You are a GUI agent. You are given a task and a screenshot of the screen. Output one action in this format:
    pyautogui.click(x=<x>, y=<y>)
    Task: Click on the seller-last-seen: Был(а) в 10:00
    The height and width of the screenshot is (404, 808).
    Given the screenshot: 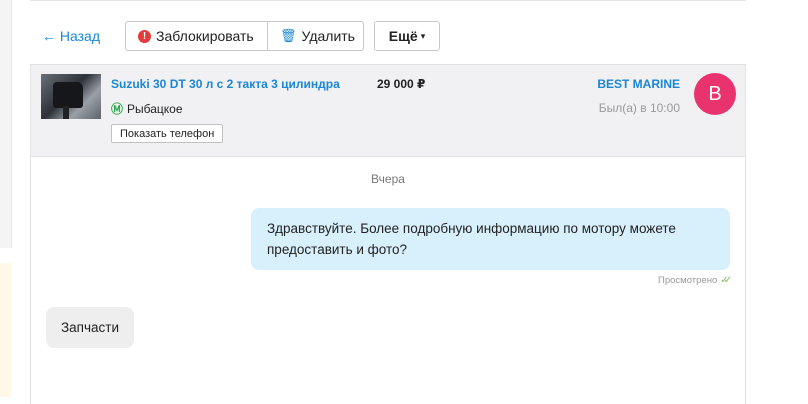 What is the action you would take?
    pyautogui.click(x=639, y=108)
    